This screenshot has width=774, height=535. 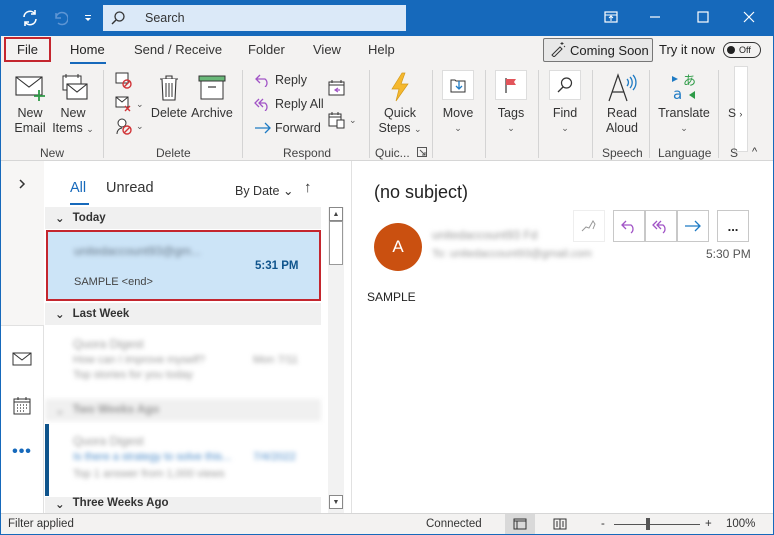 What do you see at coordinates (183, 505) in the screenshot?
I see `group-header-three-weeks-ago: ⌄ Three Weeks Ago` at bounding box center [183, 505].